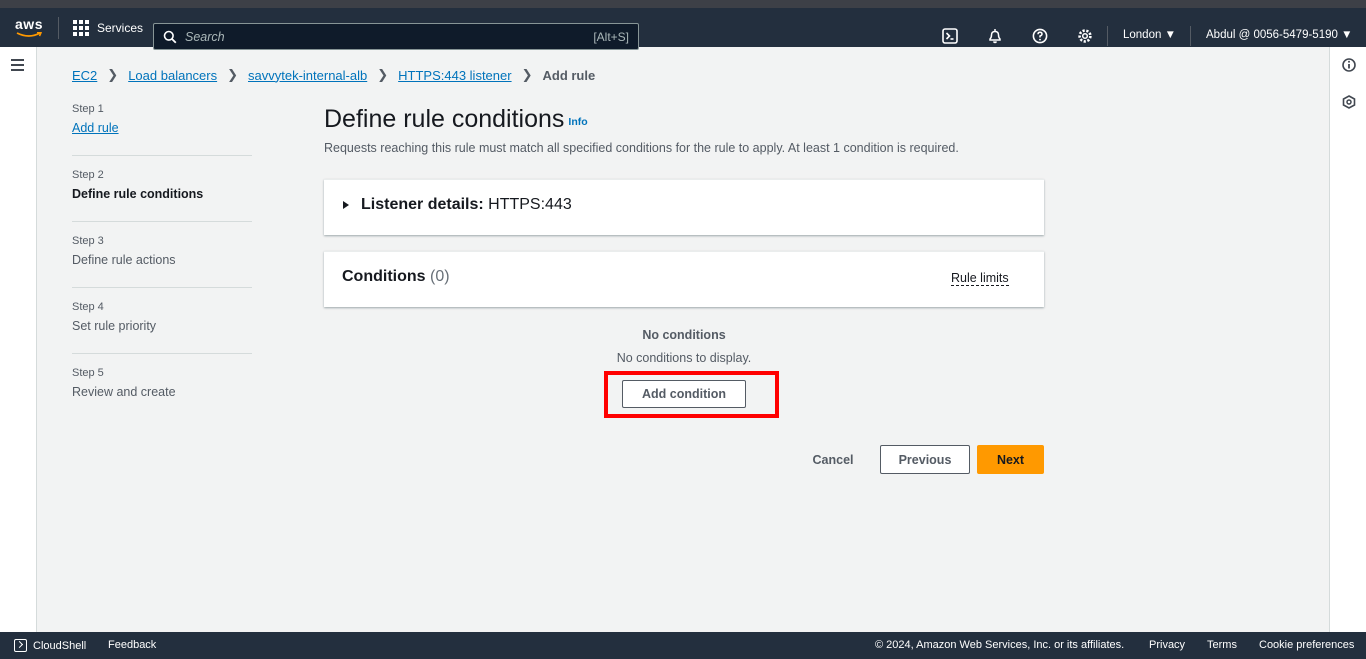 Image resolution: width=1366 pixels, height=659 pixels. Describe the element at coordinates (422, 204) in the screenshot. I see `listener-details-label: Listener details:` at that location.